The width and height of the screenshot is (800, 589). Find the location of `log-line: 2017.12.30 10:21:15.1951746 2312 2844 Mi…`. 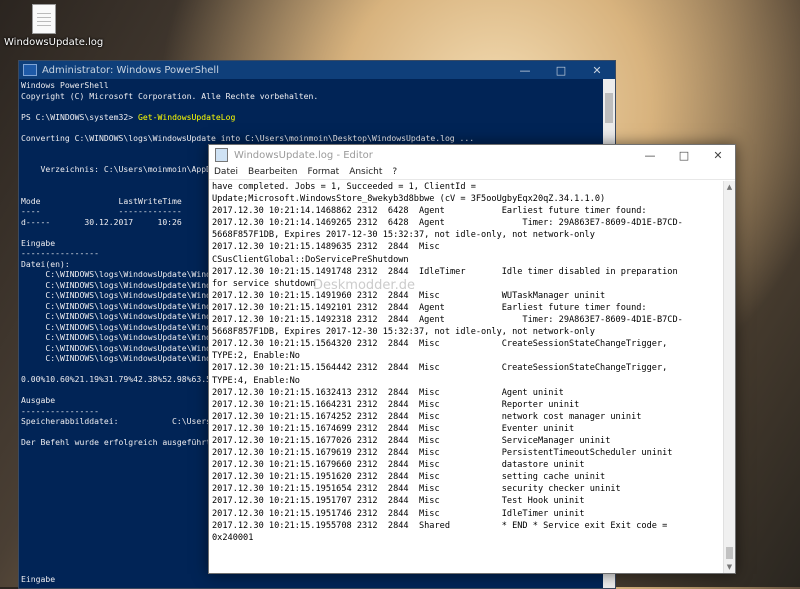

log-line: 2017.12.30 10:21:15.1951746 2312 2844 Mi… is located at coordinates (398, 513).